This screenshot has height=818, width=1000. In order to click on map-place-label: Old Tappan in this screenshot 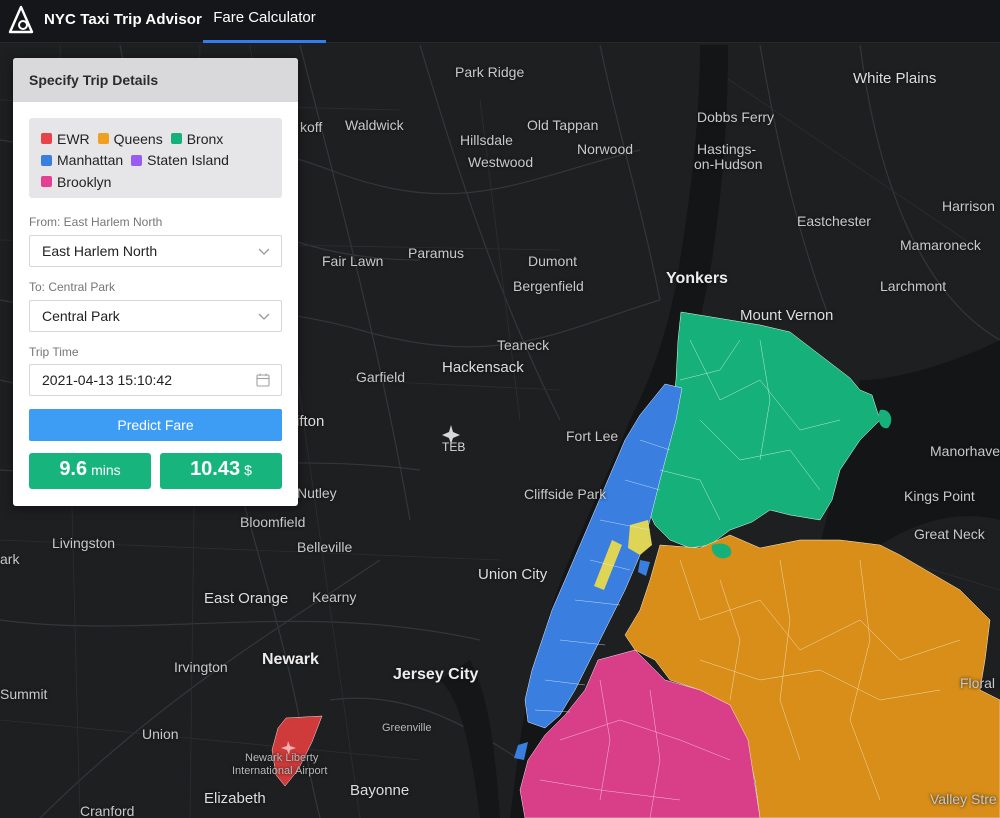, I will do `click(563, 125)`.